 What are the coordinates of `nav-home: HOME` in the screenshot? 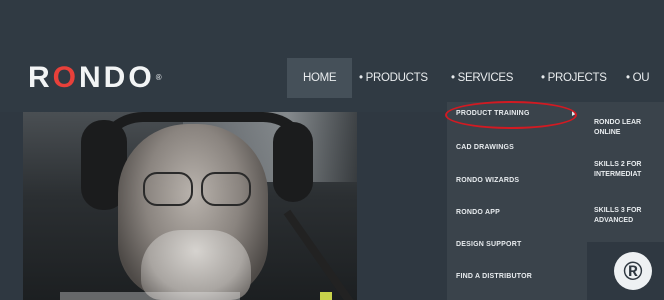 It's located at (320, 78).